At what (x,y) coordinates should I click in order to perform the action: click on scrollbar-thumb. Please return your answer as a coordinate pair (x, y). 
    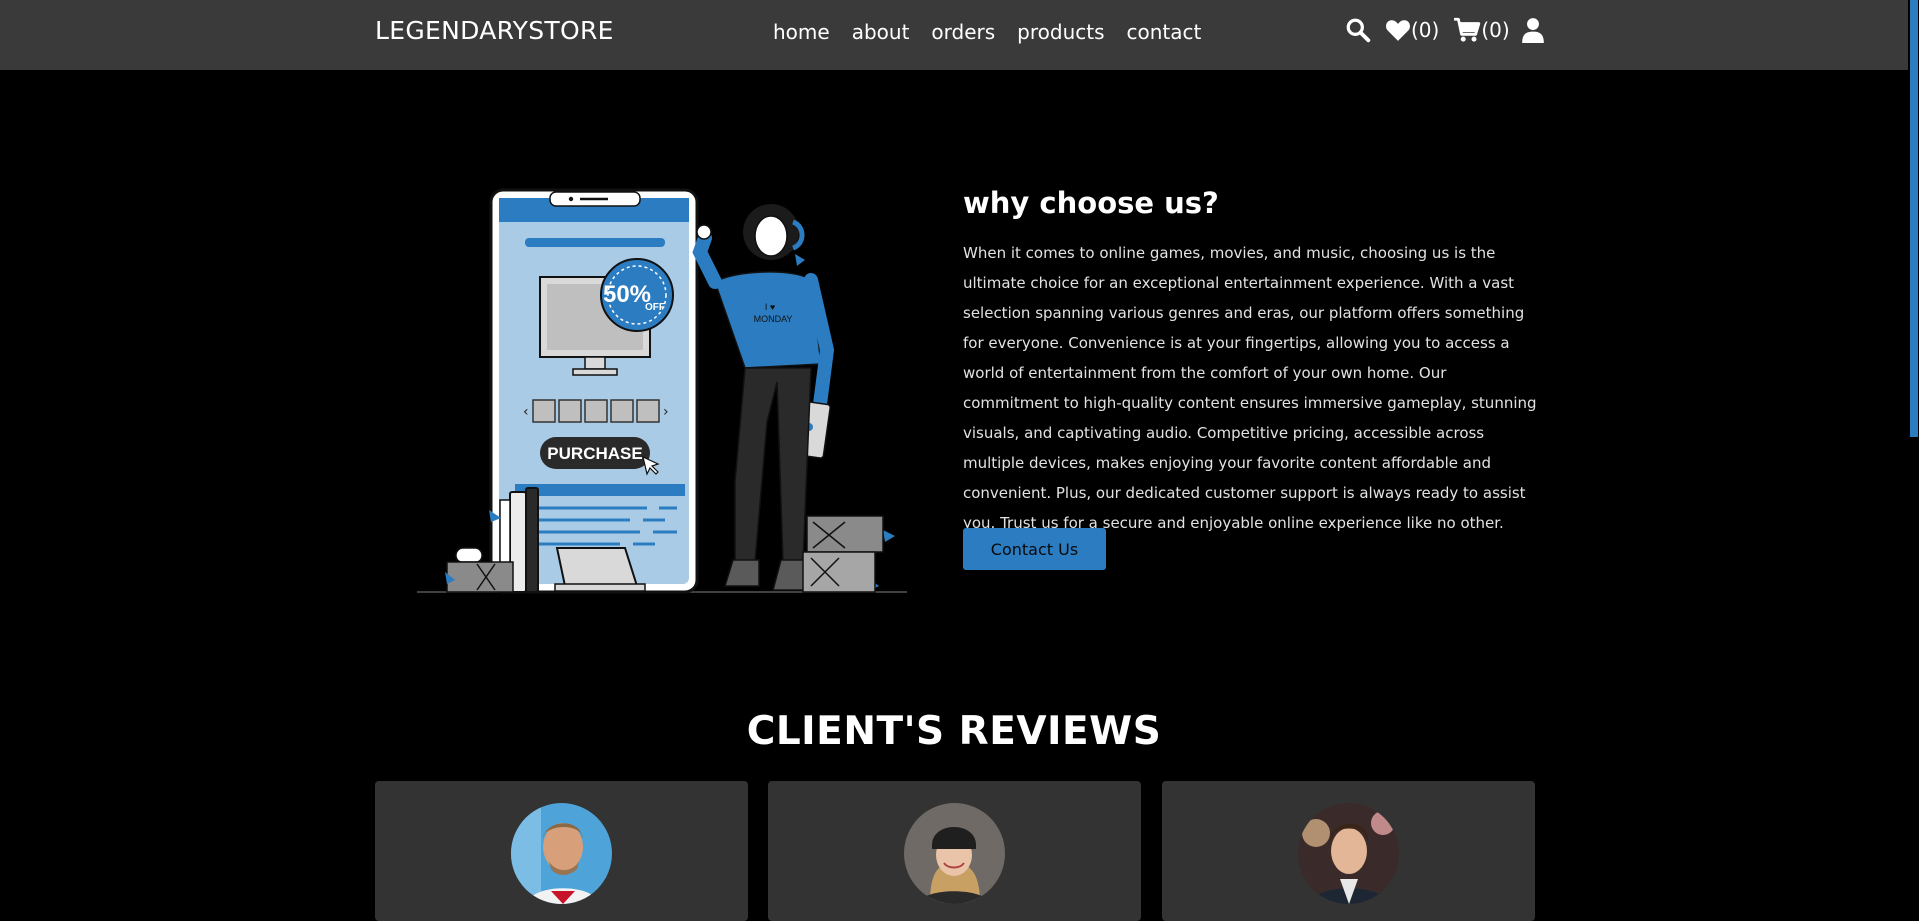
    Looking at the image, I should click on (1914, 218).